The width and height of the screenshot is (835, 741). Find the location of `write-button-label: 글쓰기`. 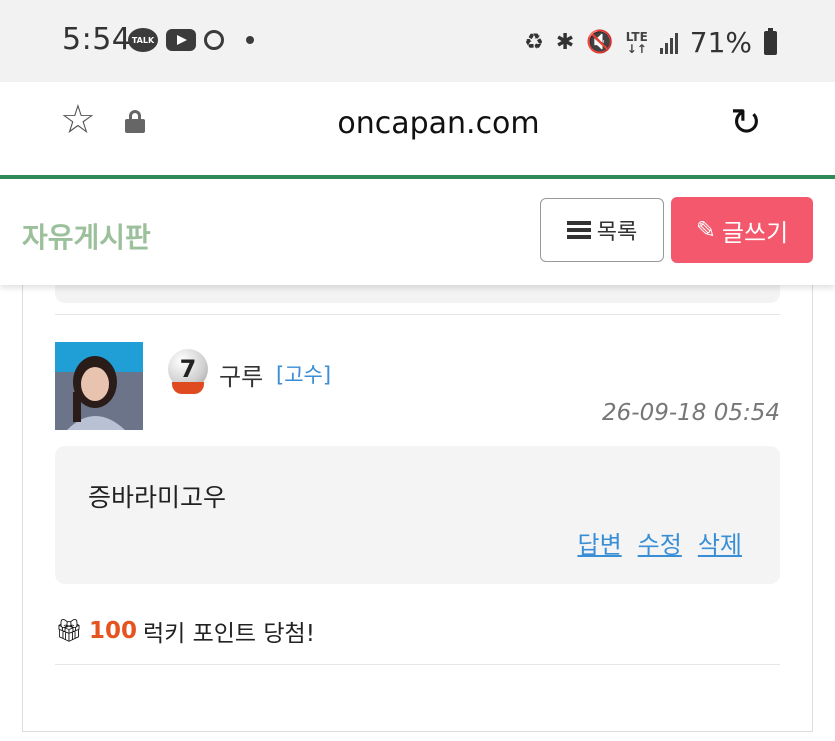

write-button-label: 글쓰기 is located at coordinates (755, 232).